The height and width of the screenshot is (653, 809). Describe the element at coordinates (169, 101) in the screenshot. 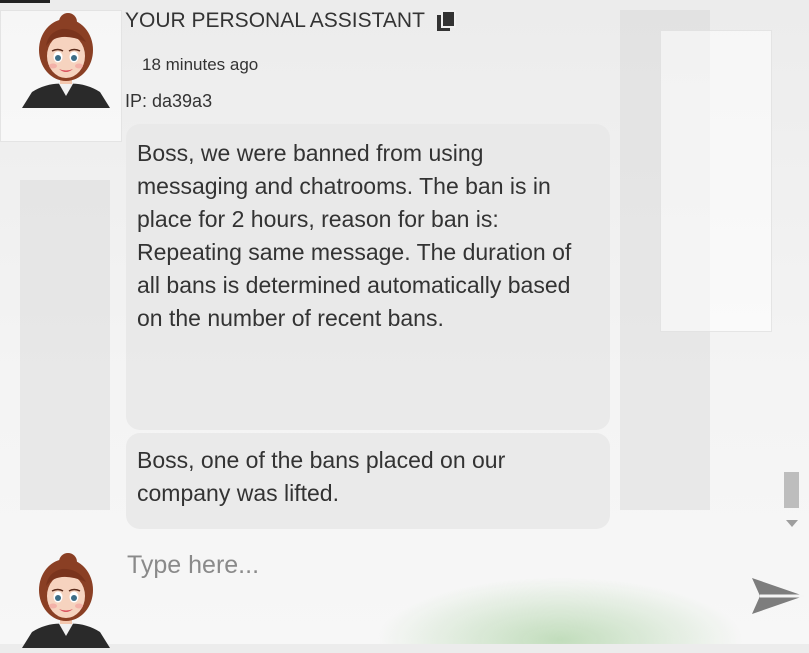

I see `sender-ip: IP: da39a3` at that location.